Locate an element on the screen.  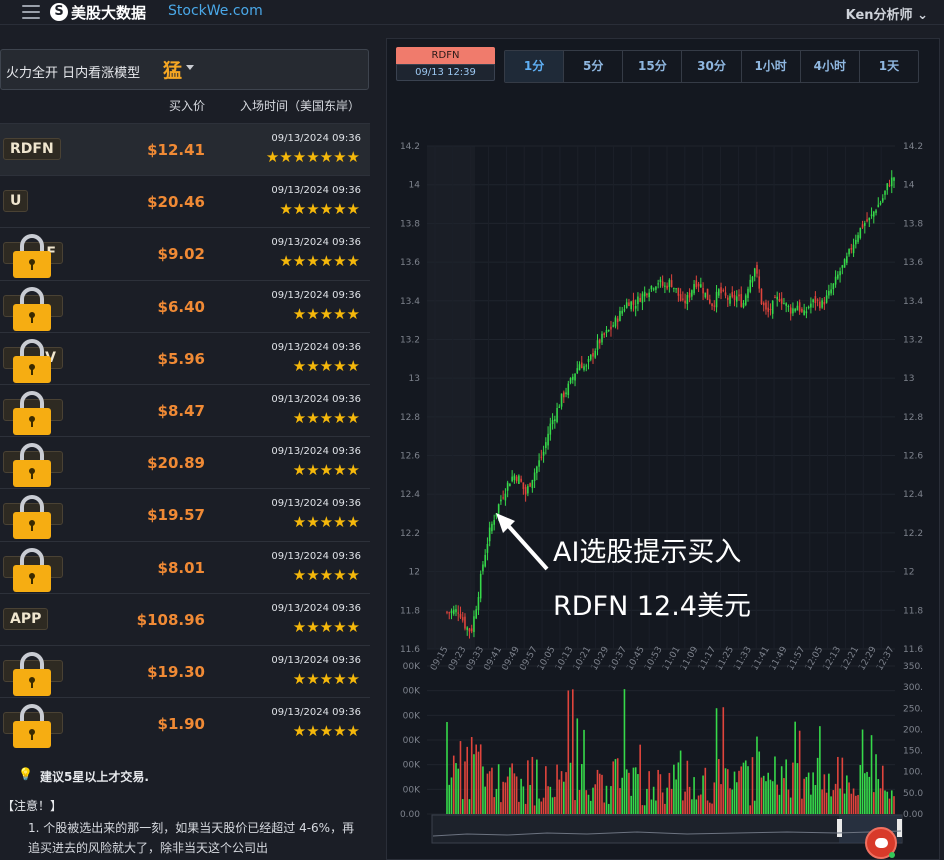
y-tick-label-right: 14.2 is located at coordinates (913, 147).